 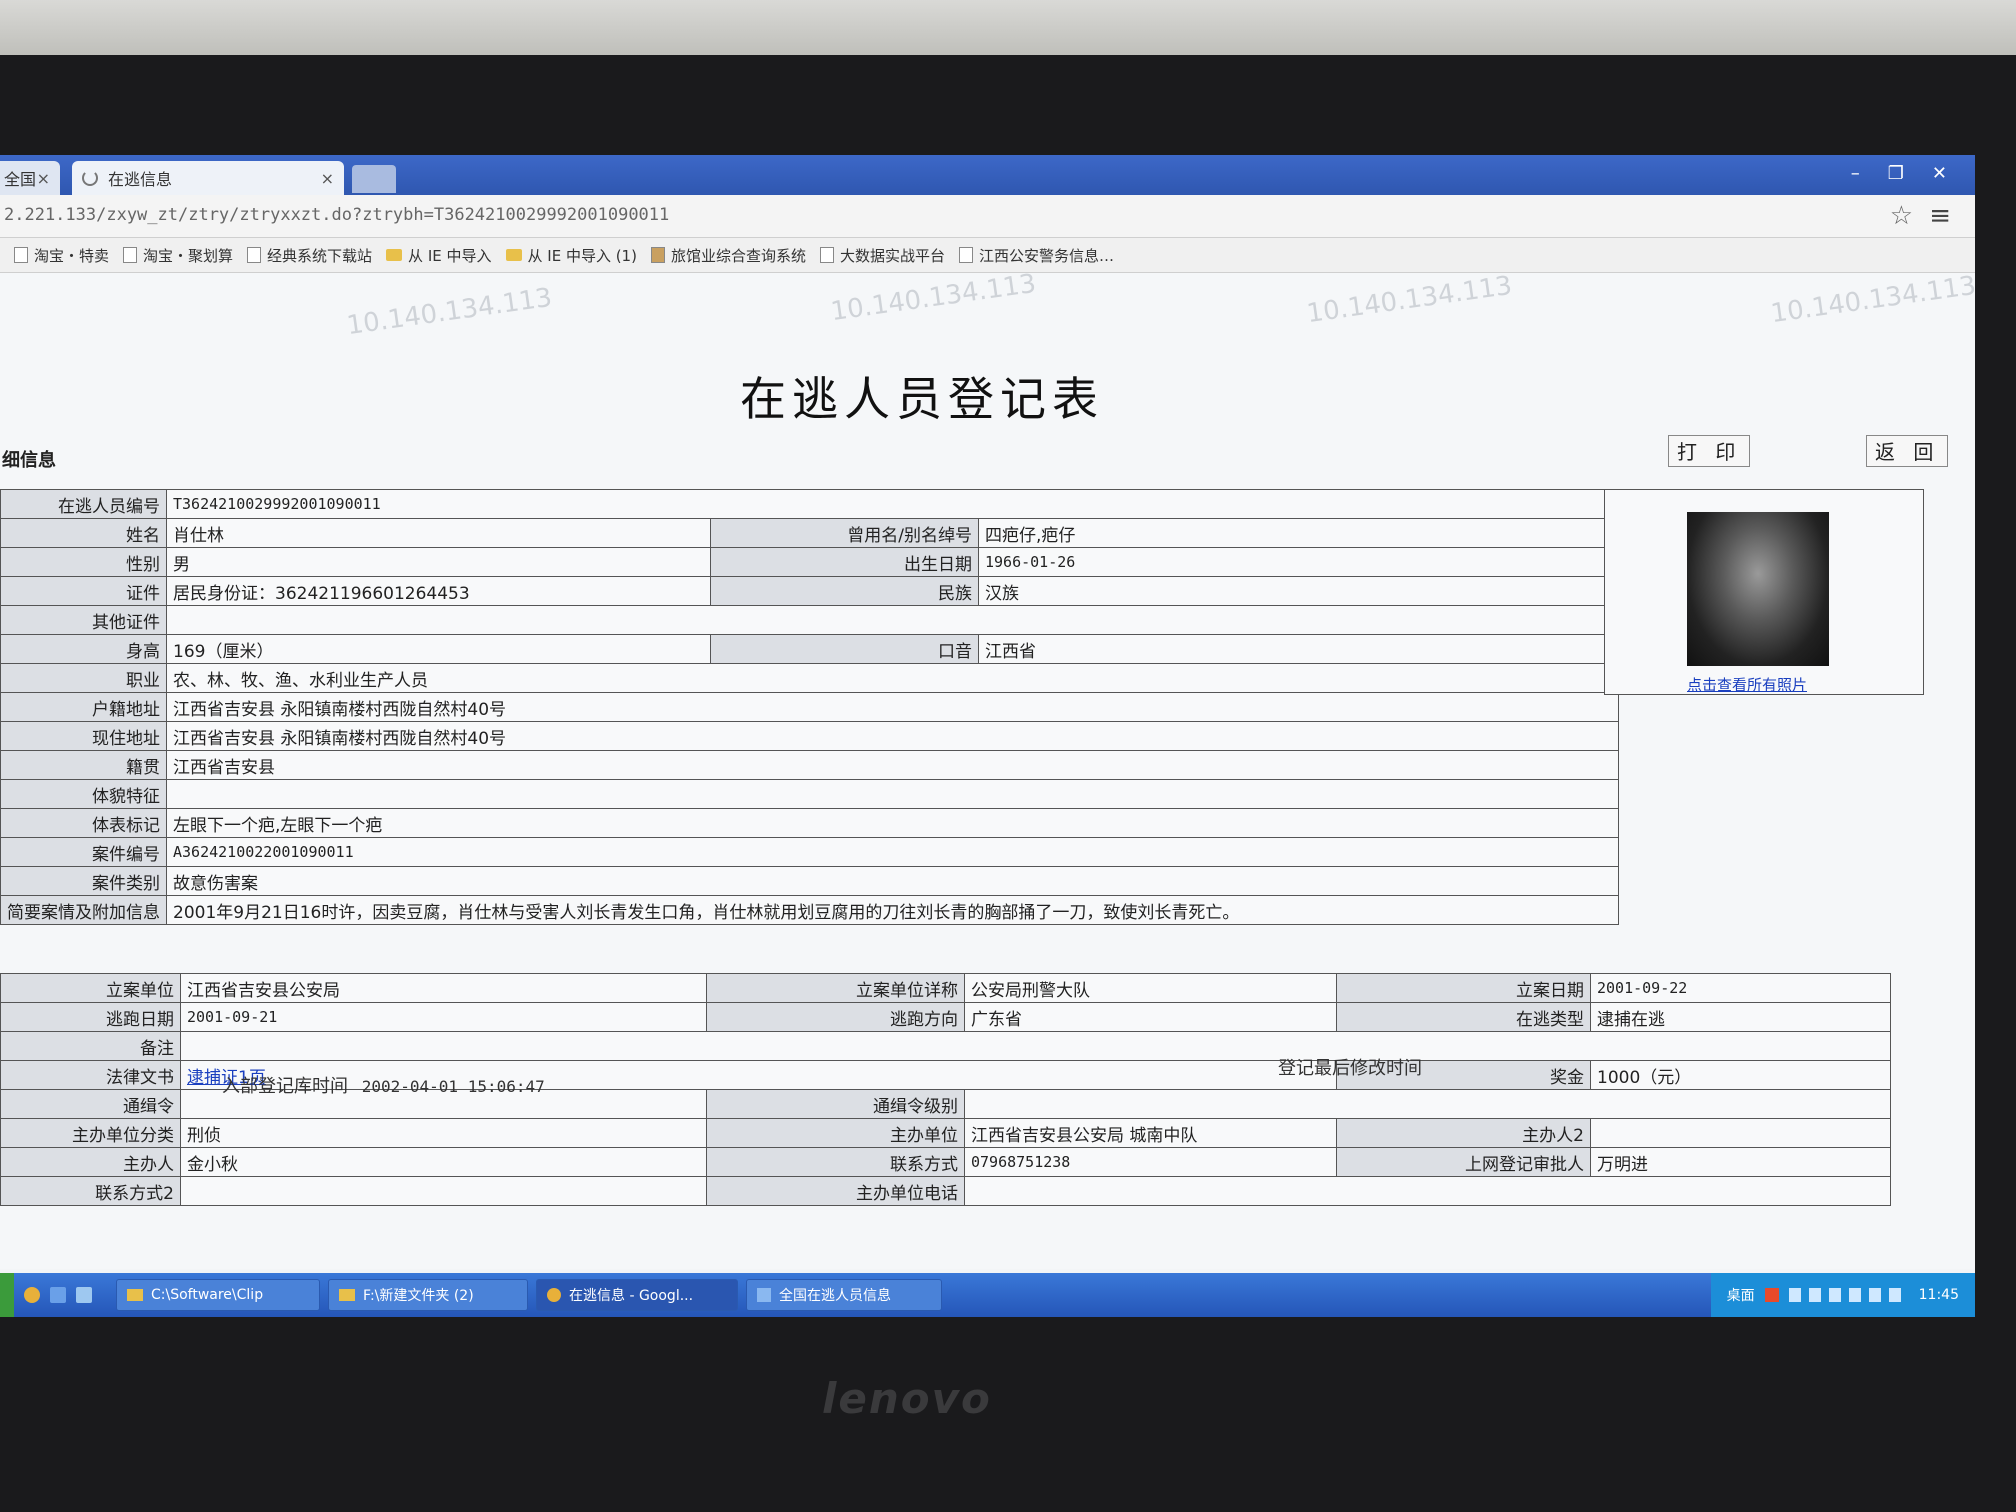 I want to click on other-cert-value, so click(x=892, y=620).